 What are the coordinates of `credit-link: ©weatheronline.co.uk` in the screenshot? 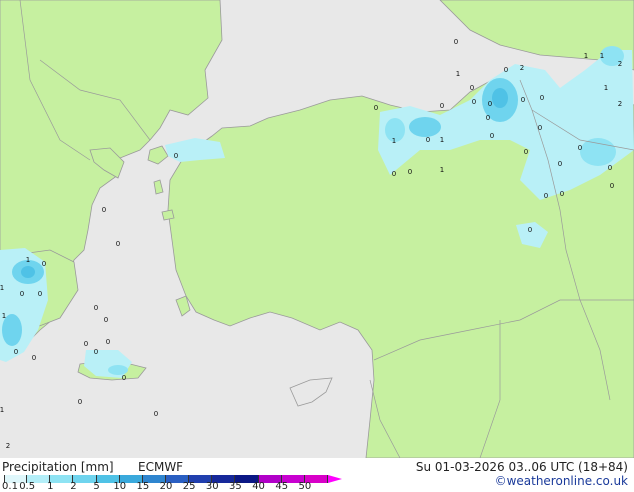 It's located at (561, 481).